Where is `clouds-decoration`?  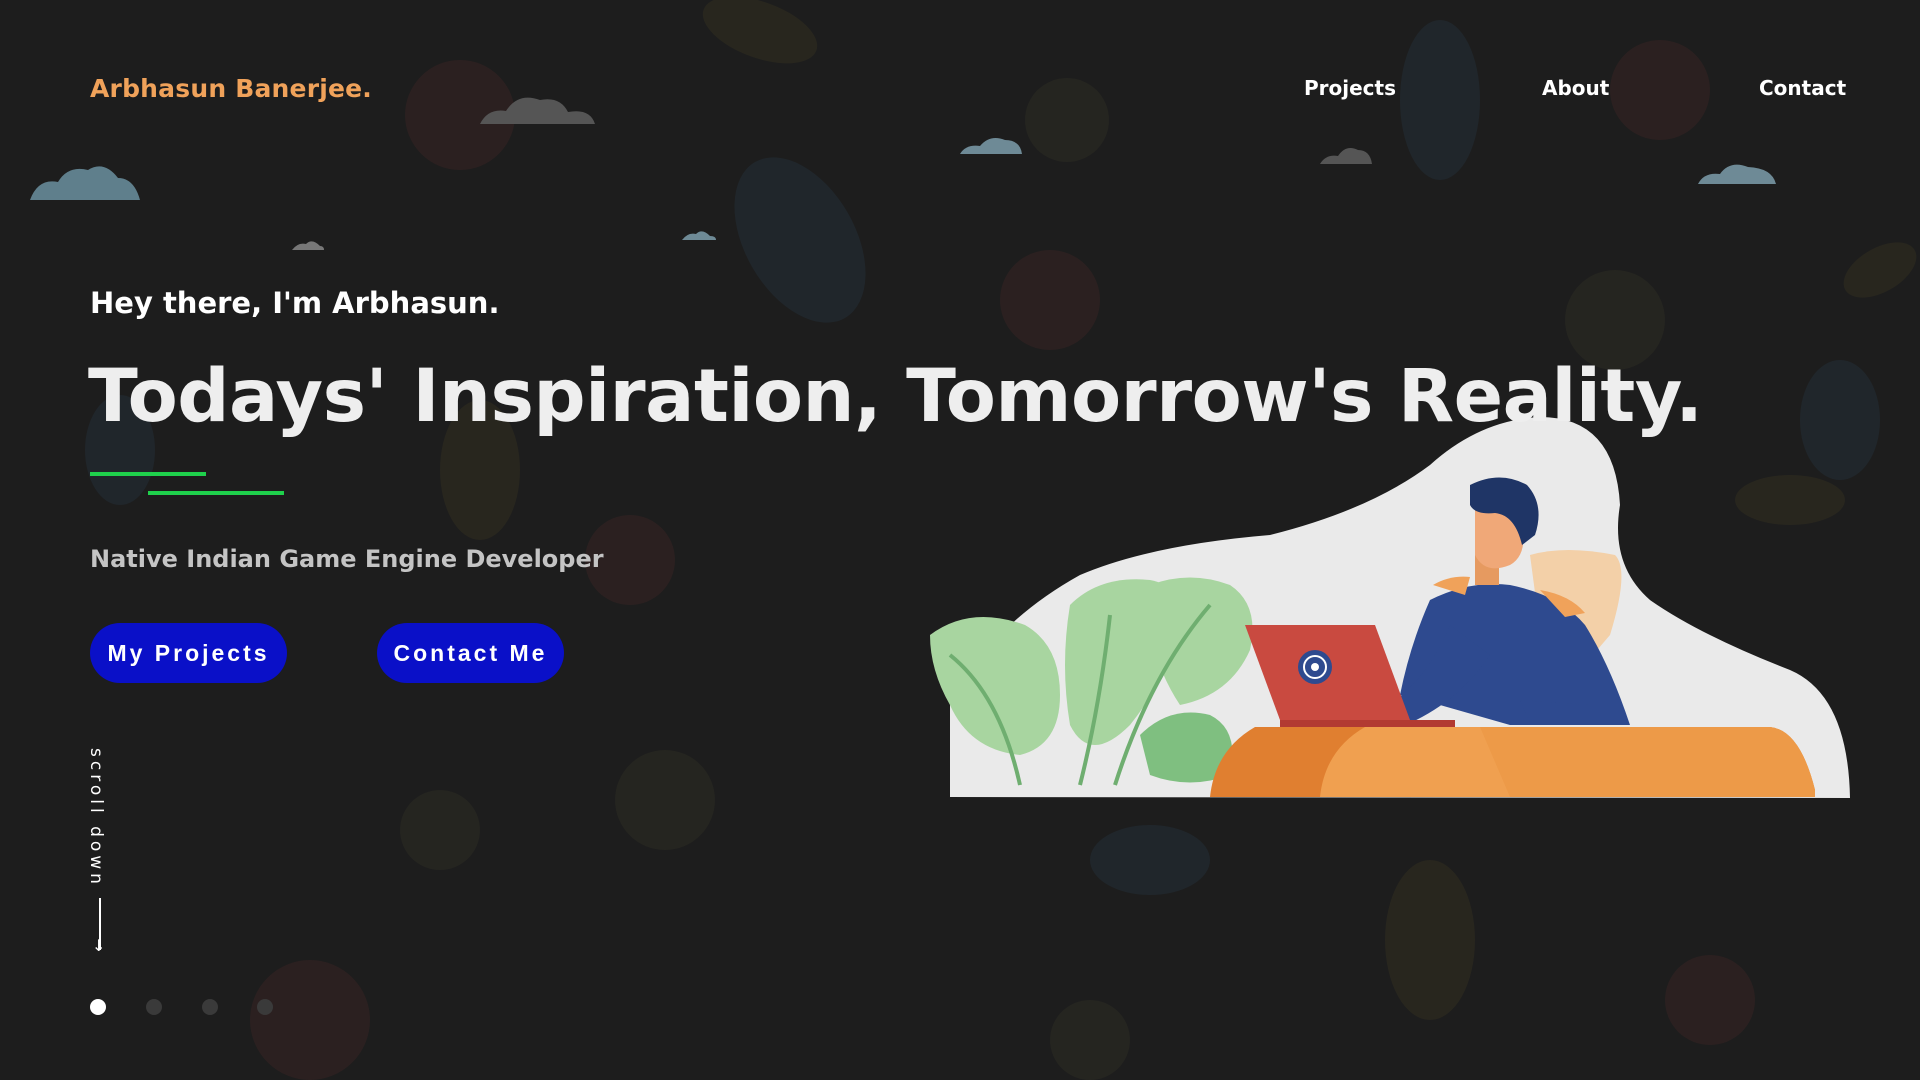
clouds-decoration is located at coordinates (903, 173).